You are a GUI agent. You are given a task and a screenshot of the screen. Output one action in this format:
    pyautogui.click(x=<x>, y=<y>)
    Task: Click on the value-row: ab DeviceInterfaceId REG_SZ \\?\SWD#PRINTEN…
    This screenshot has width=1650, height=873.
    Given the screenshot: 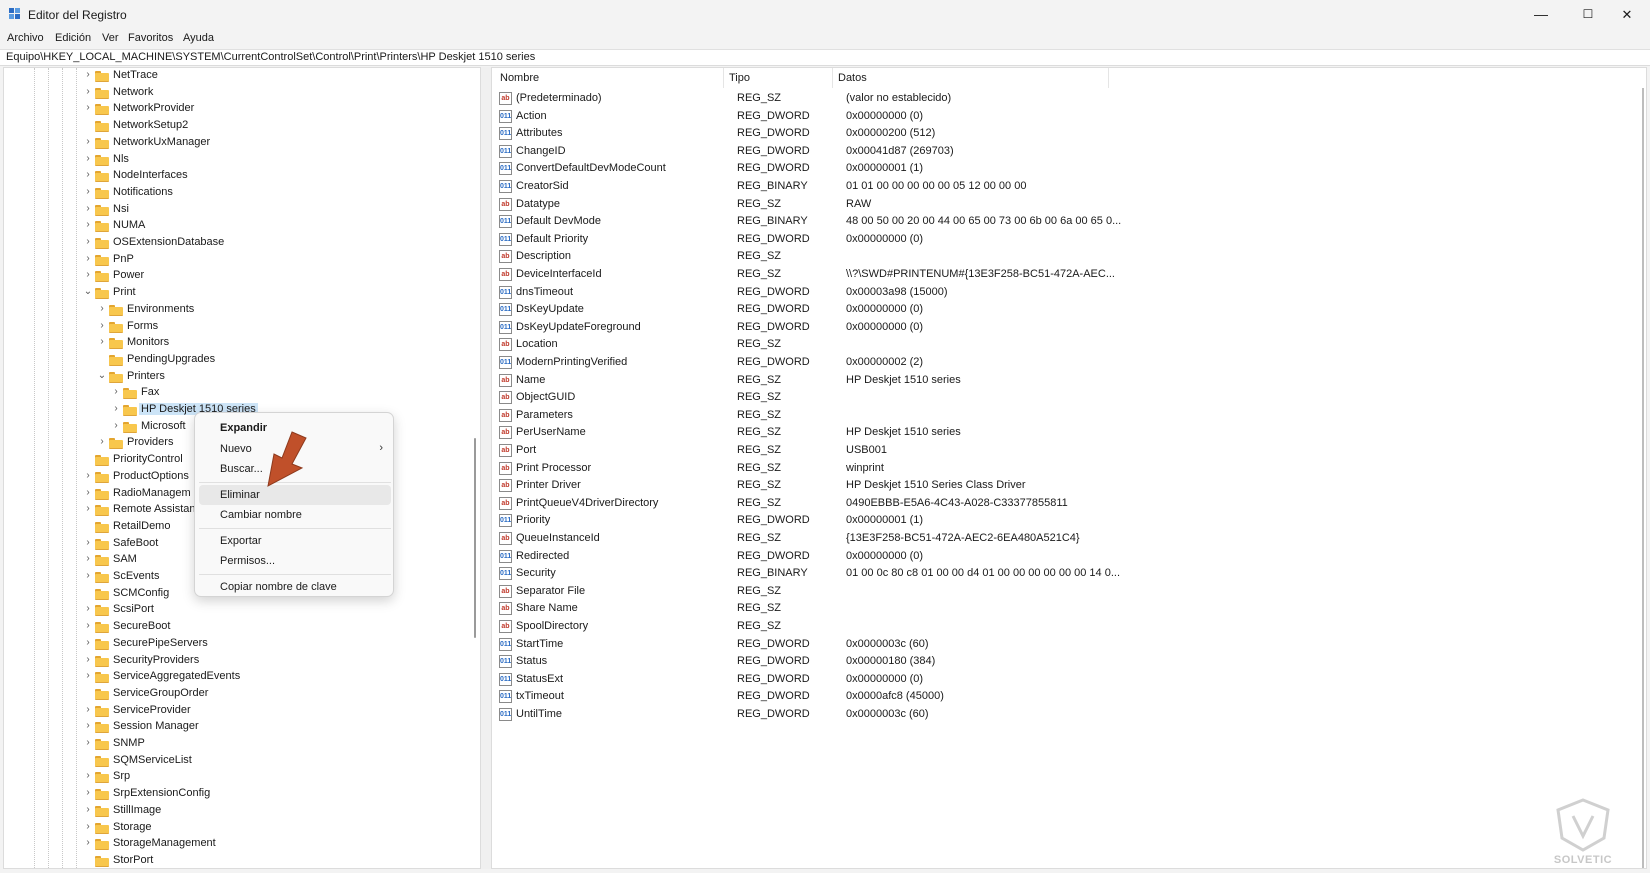 What is the action you would take?
    pyautogui.click(x=1069, y=275)
    